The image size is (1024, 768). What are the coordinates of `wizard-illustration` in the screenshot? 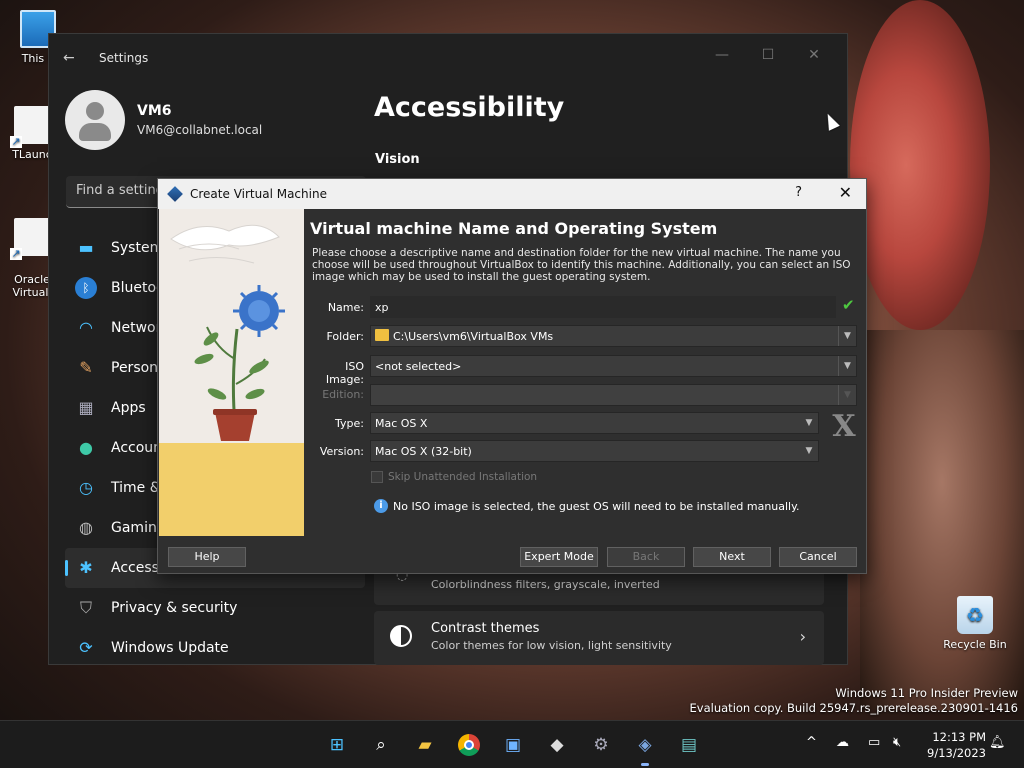 It's located at (231, 372).